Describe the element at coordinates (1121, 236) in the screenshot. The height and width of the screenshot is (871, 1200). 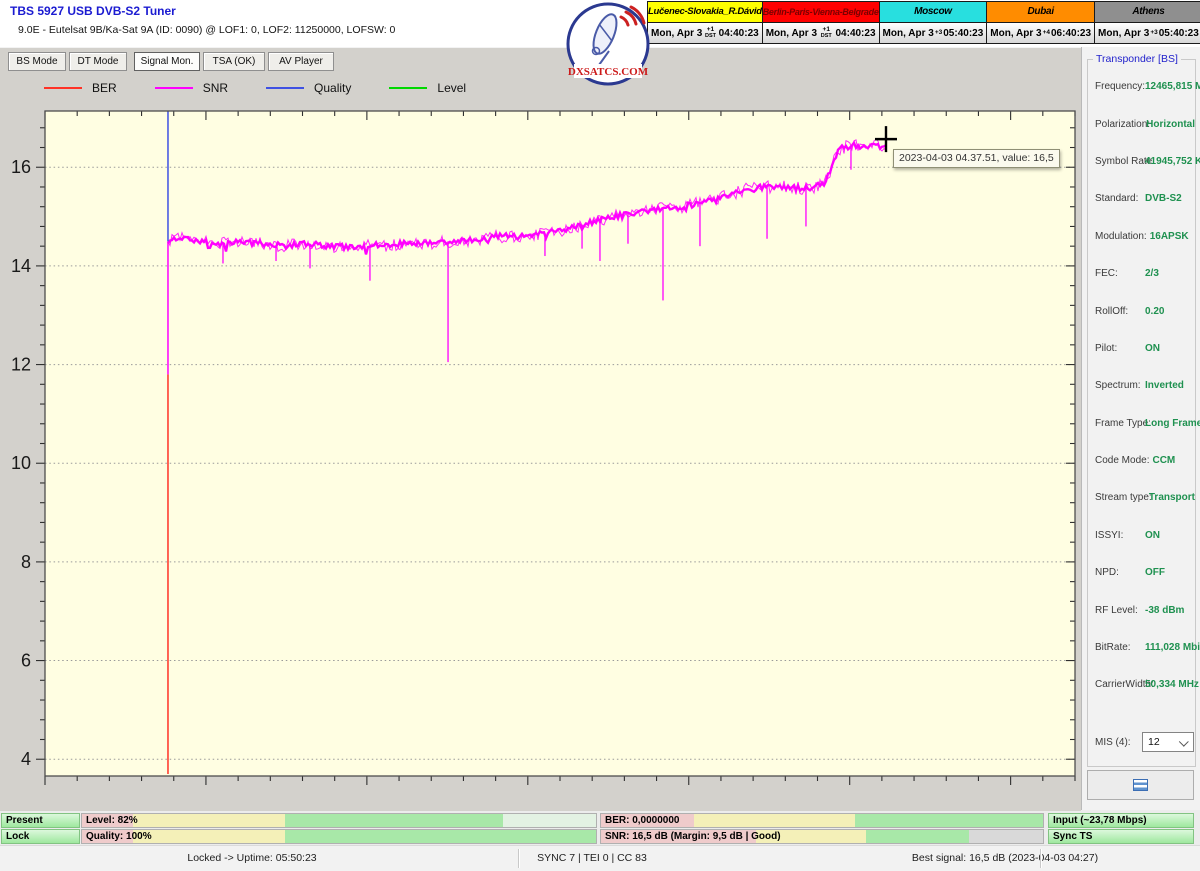
I see `field-label: Modulation:` at that location.